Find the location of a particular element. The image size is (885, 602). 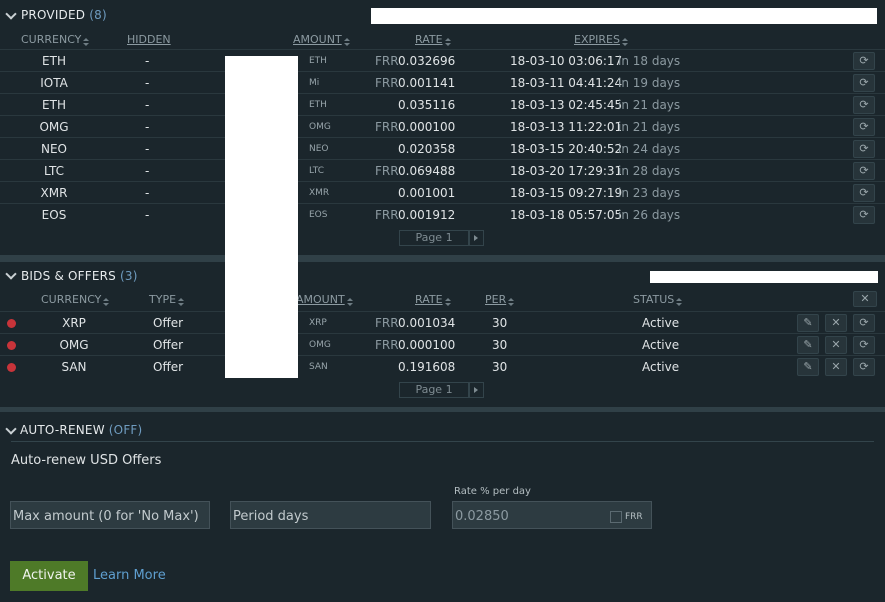

col-status: STATUS is located at coordinates (658, 299).